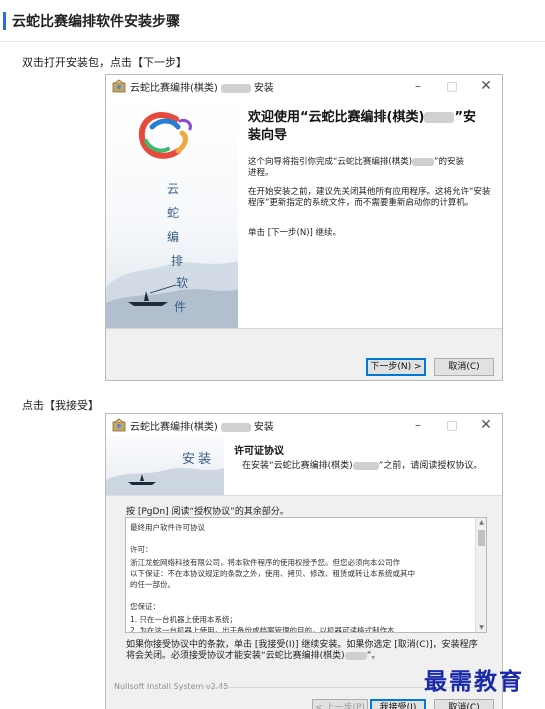 Image resolution: width=545 pixels, height=709 pixels. I want to click on side-char: 排, so click(176, 261).